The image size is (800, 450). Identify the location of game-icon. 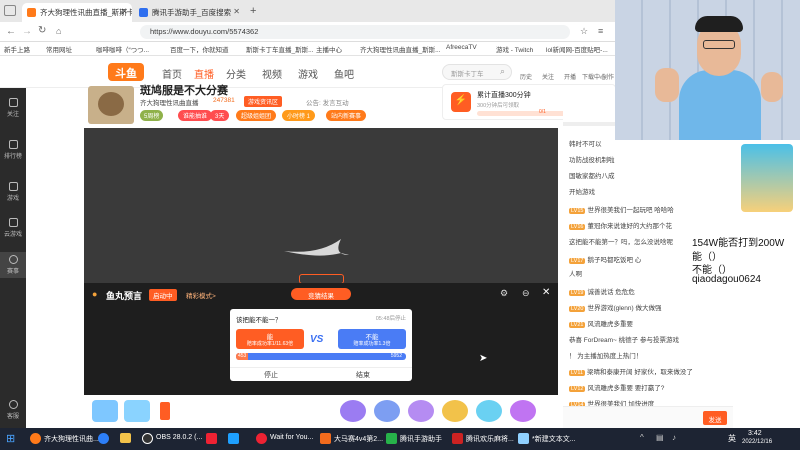
(325, 438).